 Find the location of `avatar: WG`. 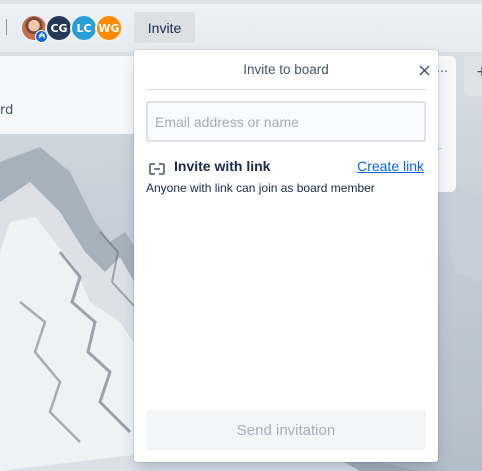

avatar: WG is located at coordinates (109, 28).